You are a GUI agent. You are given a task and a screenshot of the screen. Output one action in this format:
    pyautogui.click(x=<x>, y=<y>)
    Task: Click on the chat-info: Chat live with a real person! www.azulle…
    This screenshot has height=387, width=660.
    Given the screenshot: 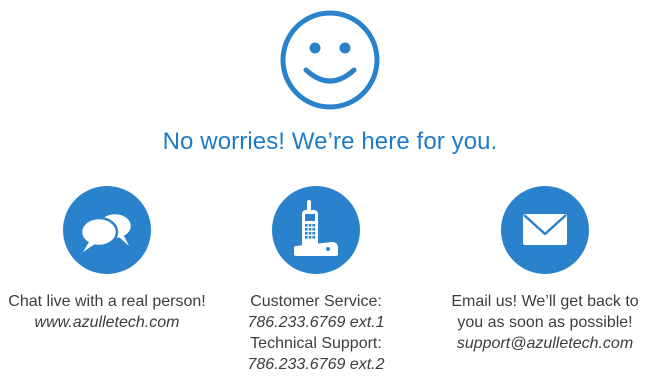 What is the action you would take?
    pyautogui.click(x=111, y=312)
    